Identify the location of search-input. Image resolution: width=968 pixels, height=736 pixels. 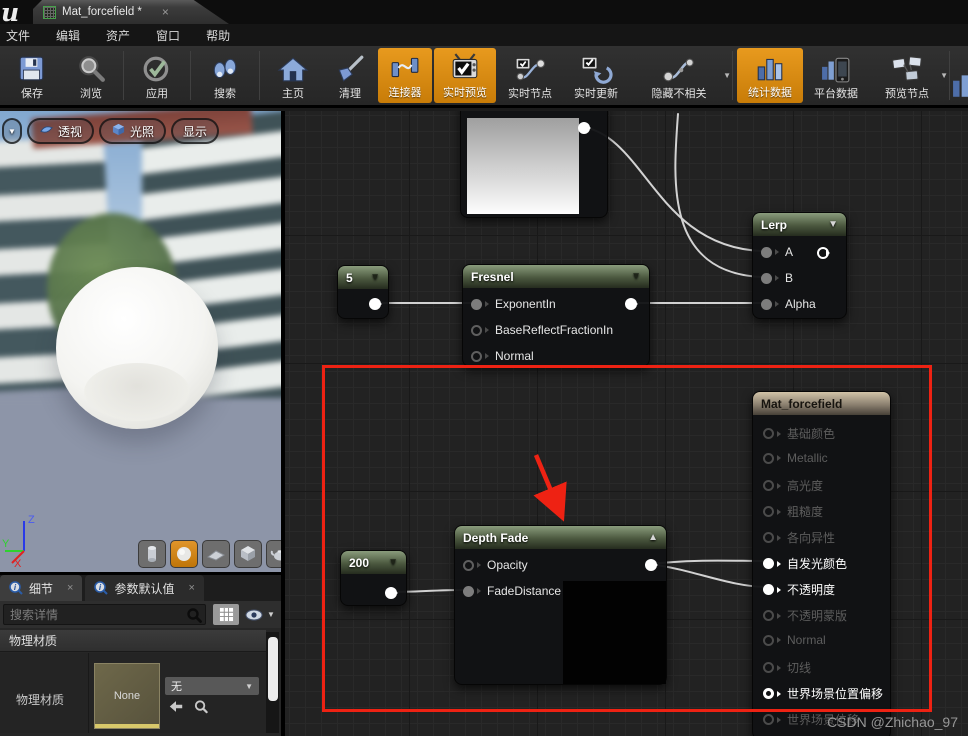
(89, 614).